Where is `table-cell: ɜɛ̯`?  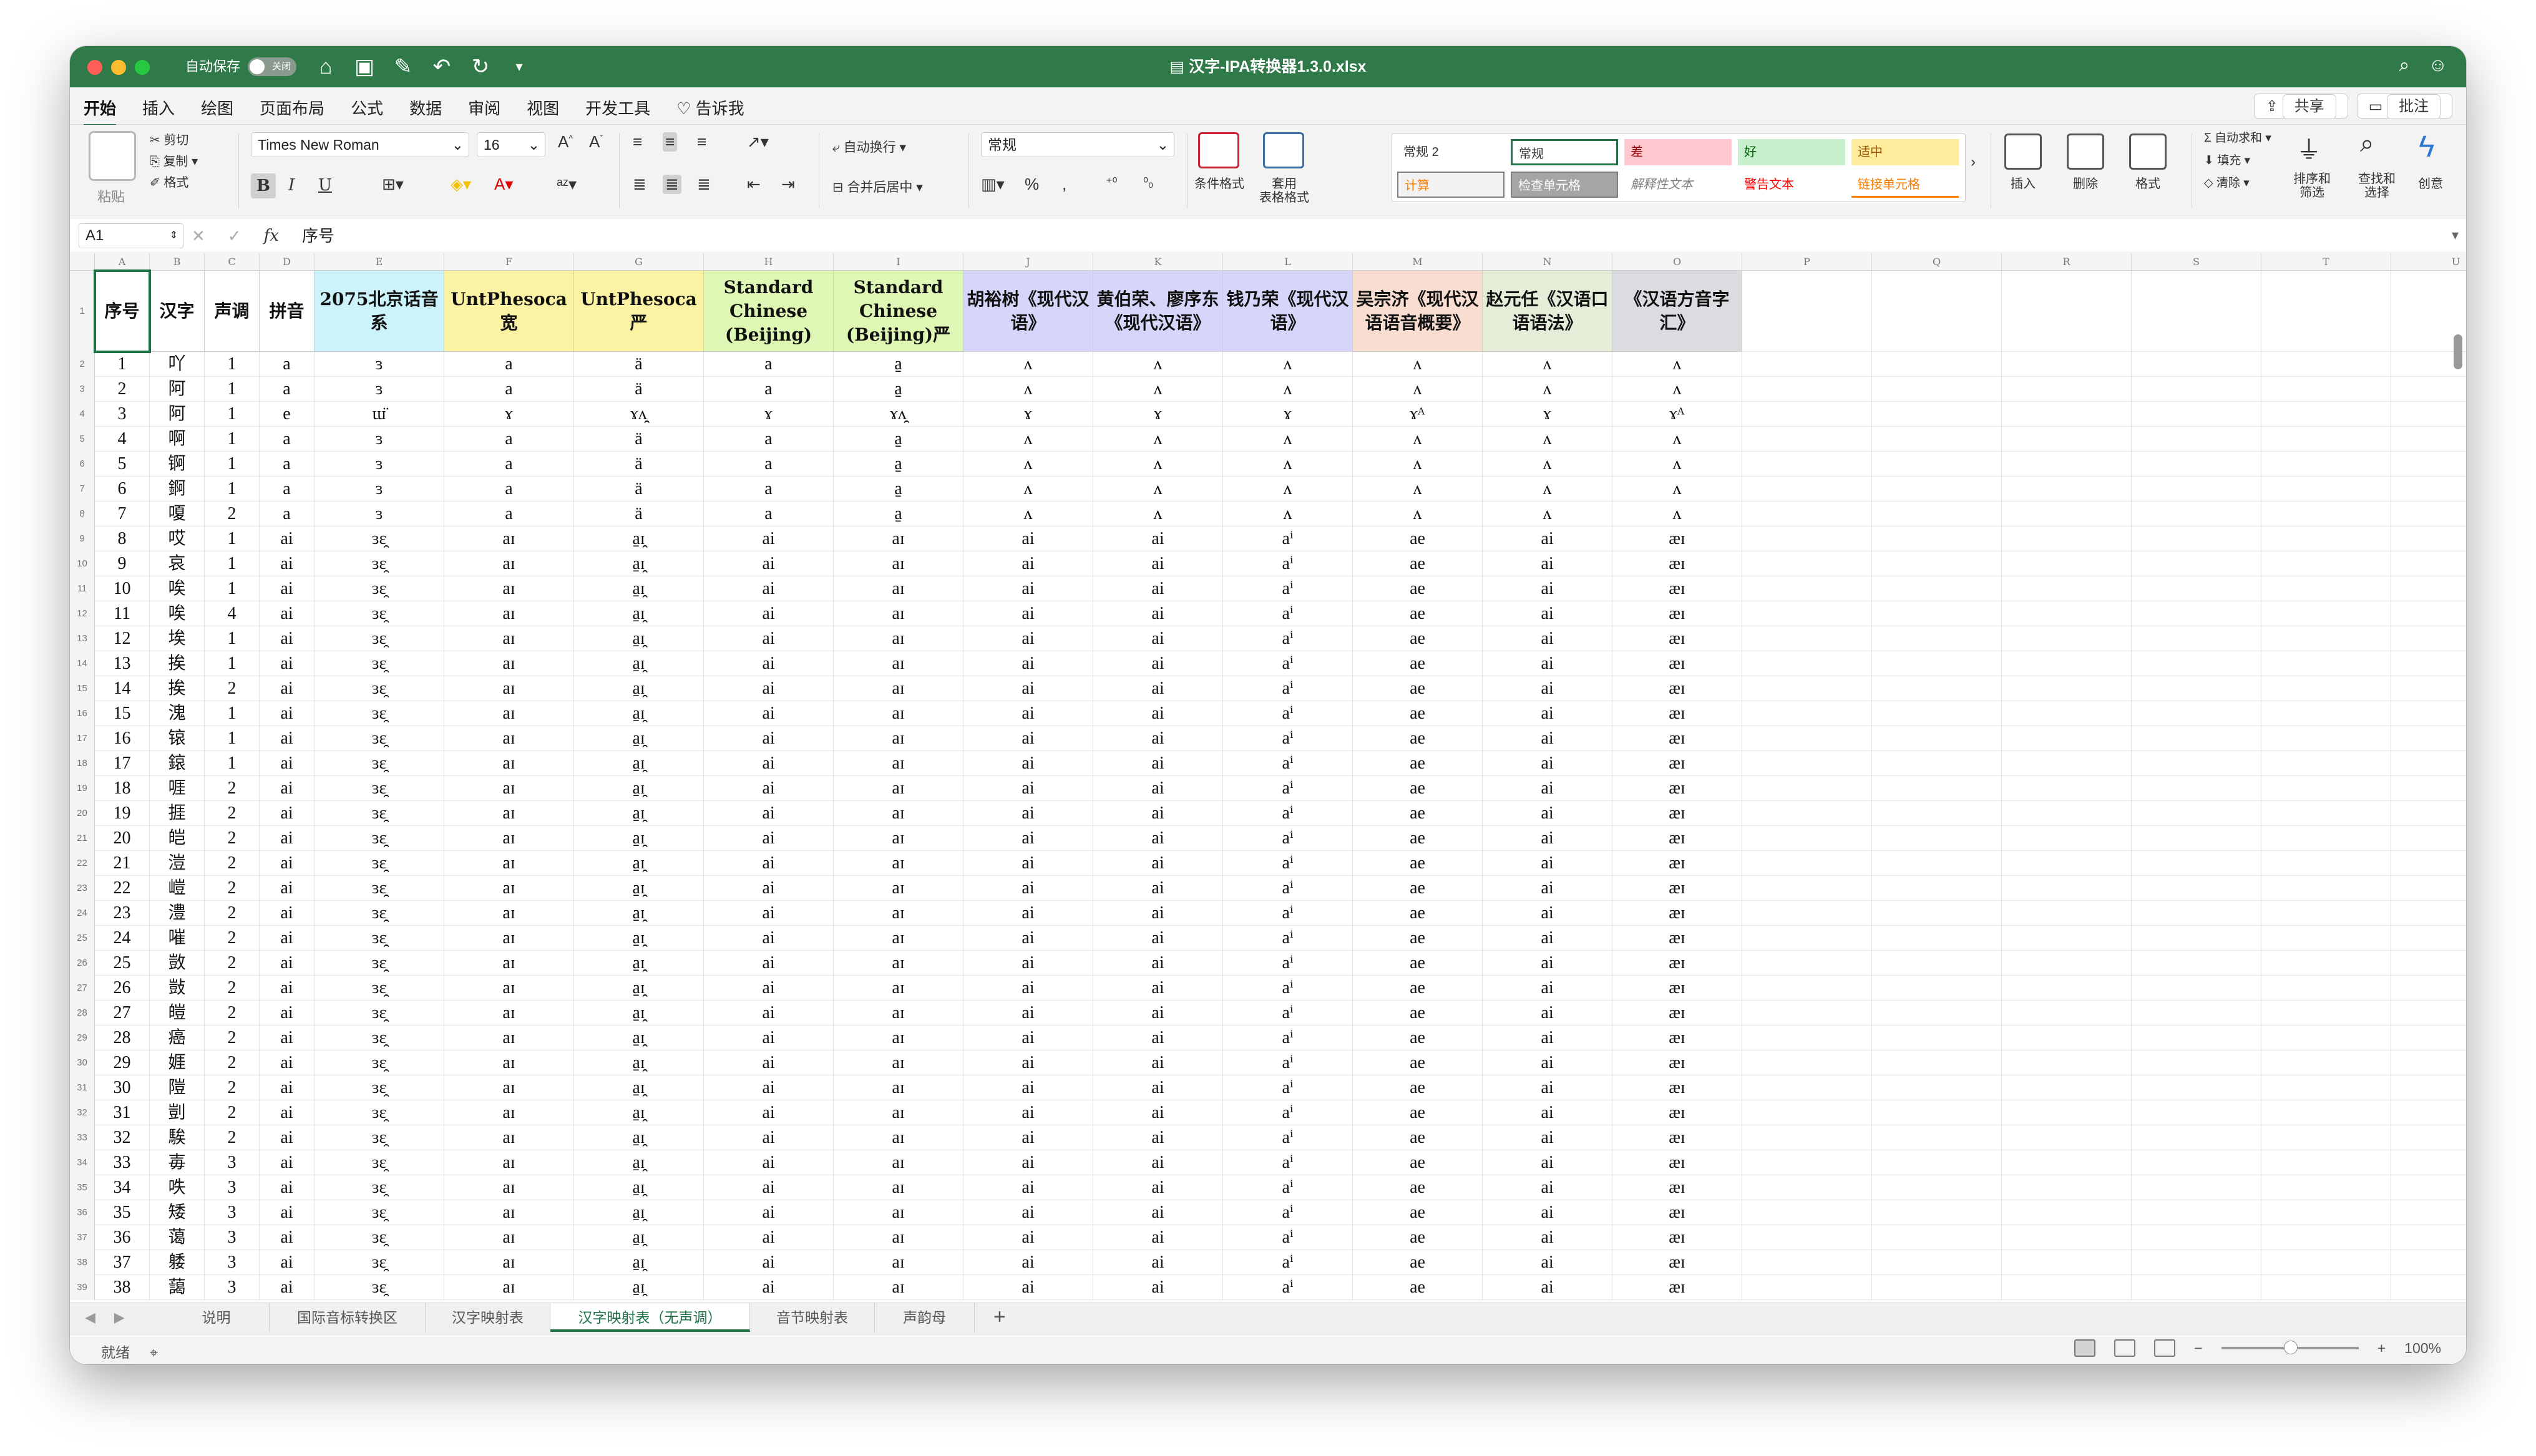
table-cell: ɜɛ̯ is located at coordinates (380, 589).